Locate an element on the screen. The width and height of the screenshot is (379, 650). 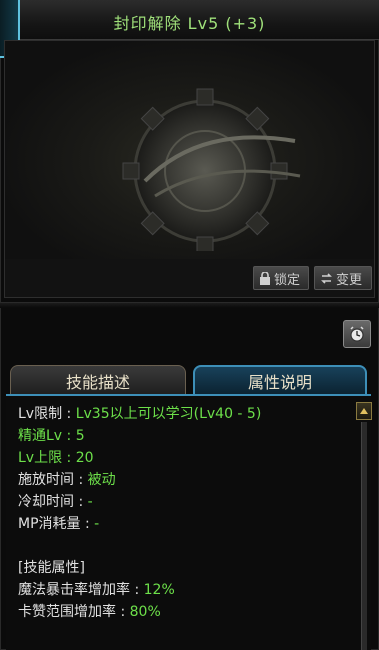
mp-row: MP消耗量 : - is located at coordinates (59, 524).